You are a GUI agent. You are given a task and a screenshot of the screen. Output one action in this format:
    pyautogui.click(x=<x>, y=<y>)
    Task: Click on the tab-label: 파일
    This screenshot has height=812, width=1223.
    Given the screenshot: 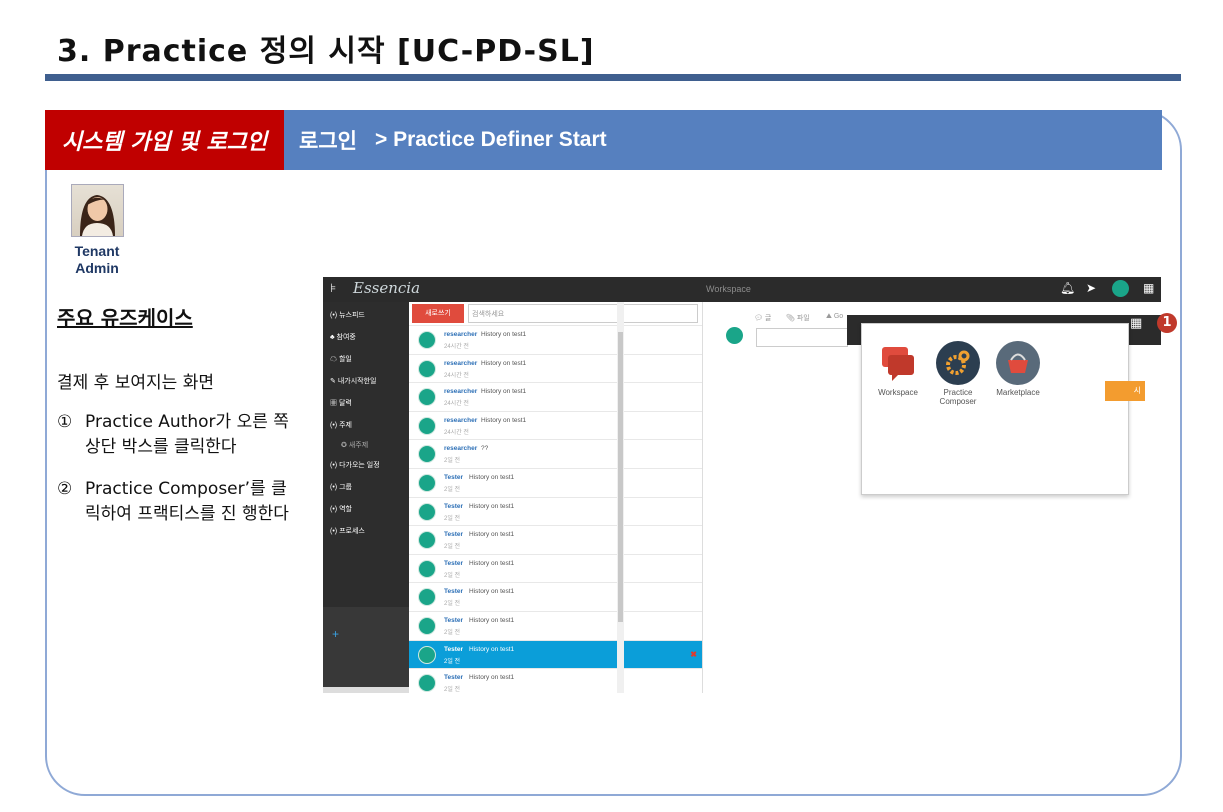 What is the action you would take?
    pyautogui.click(x=803, y=318)
    